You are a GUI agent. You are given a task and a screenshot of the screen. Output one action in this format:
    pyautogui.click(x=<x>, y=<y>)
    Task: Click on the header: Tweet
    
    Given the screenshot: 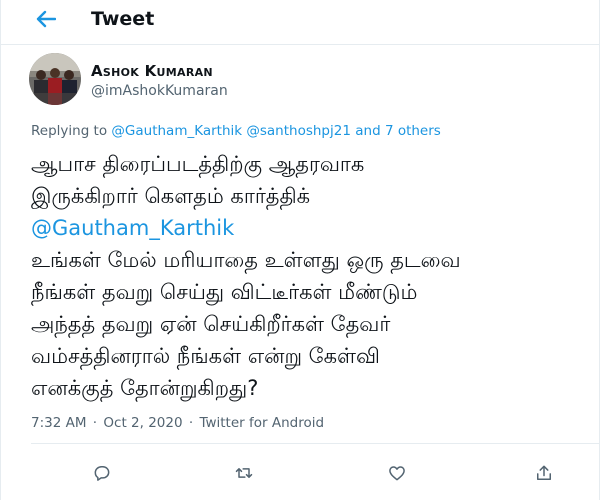 What is the action you would take?
    pyautogui.click(x=300, y=20)
    